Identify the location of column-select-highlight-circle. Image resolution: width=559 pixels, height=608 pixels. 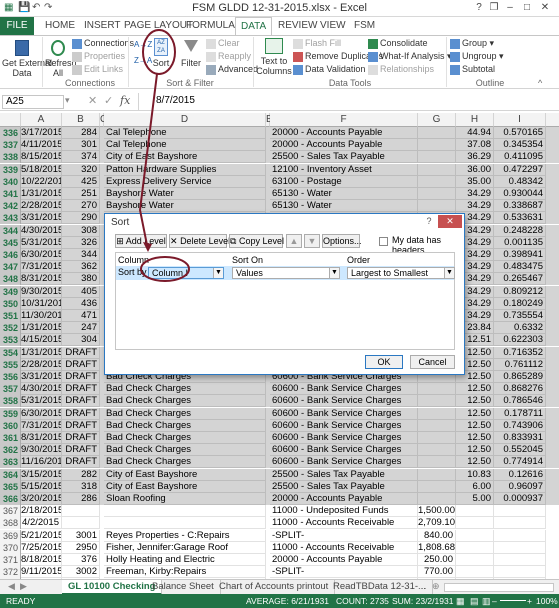
(165, 269).